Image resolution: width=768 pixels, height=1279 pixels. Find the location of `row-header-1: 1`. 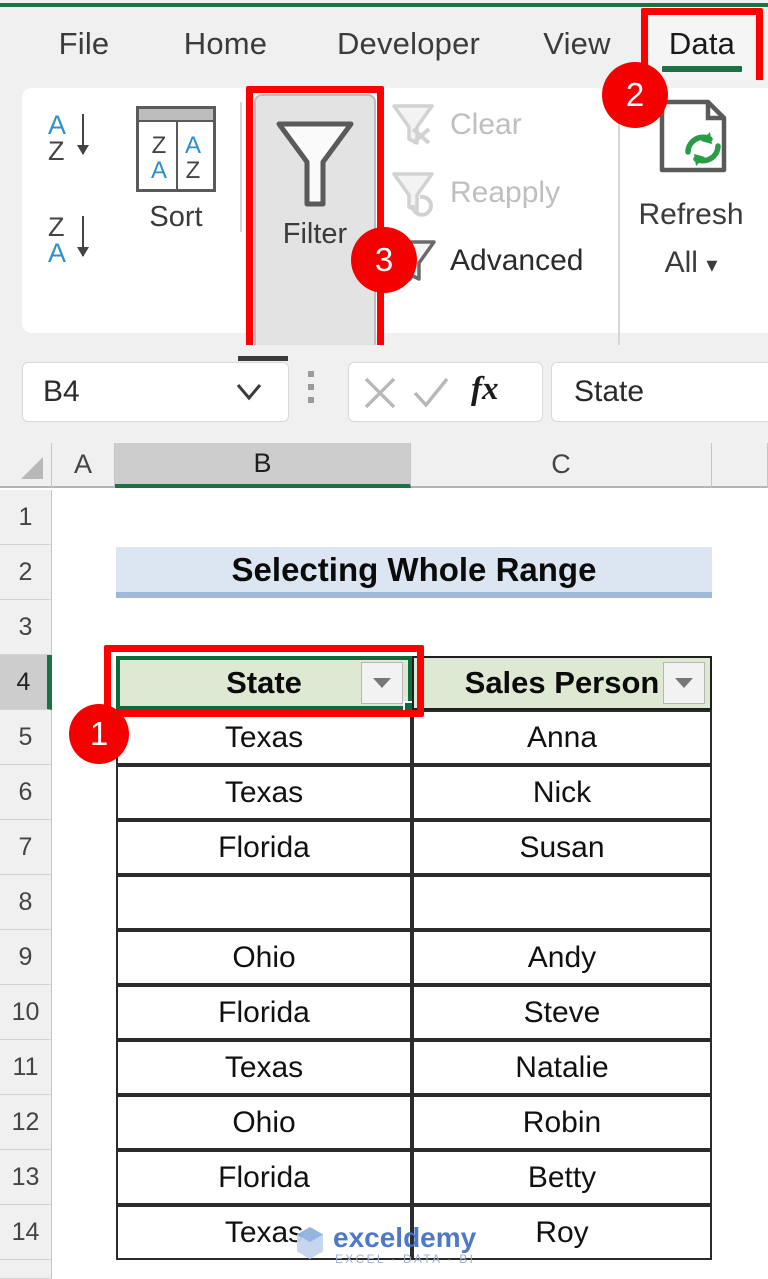

row-header-1: 1 is located at coordinates (26, 517).